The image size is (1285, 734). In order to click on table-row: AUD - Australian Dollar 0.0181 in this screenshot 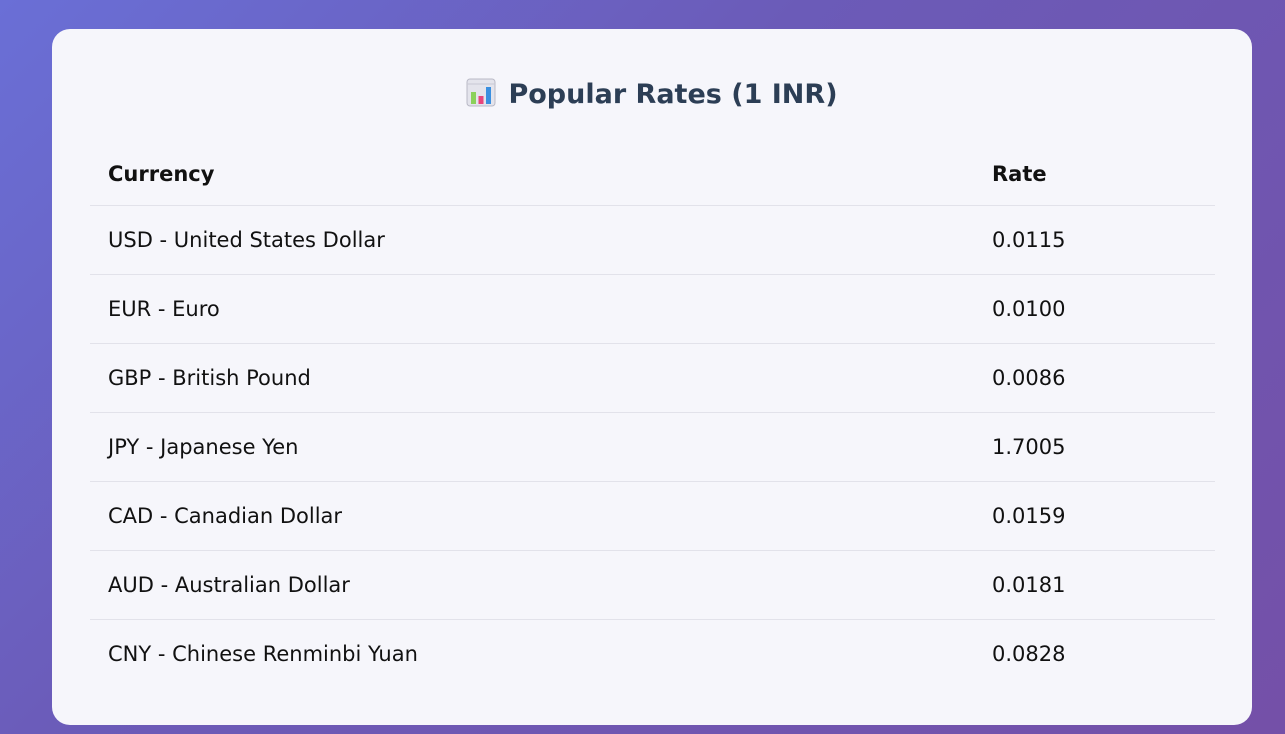, I will do `click(652, 585)`.